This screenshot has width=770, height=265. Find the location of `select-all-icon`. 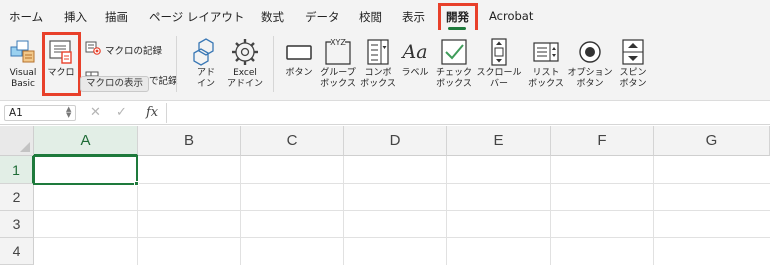

select-all-icon is located at coordinates (25, 147).